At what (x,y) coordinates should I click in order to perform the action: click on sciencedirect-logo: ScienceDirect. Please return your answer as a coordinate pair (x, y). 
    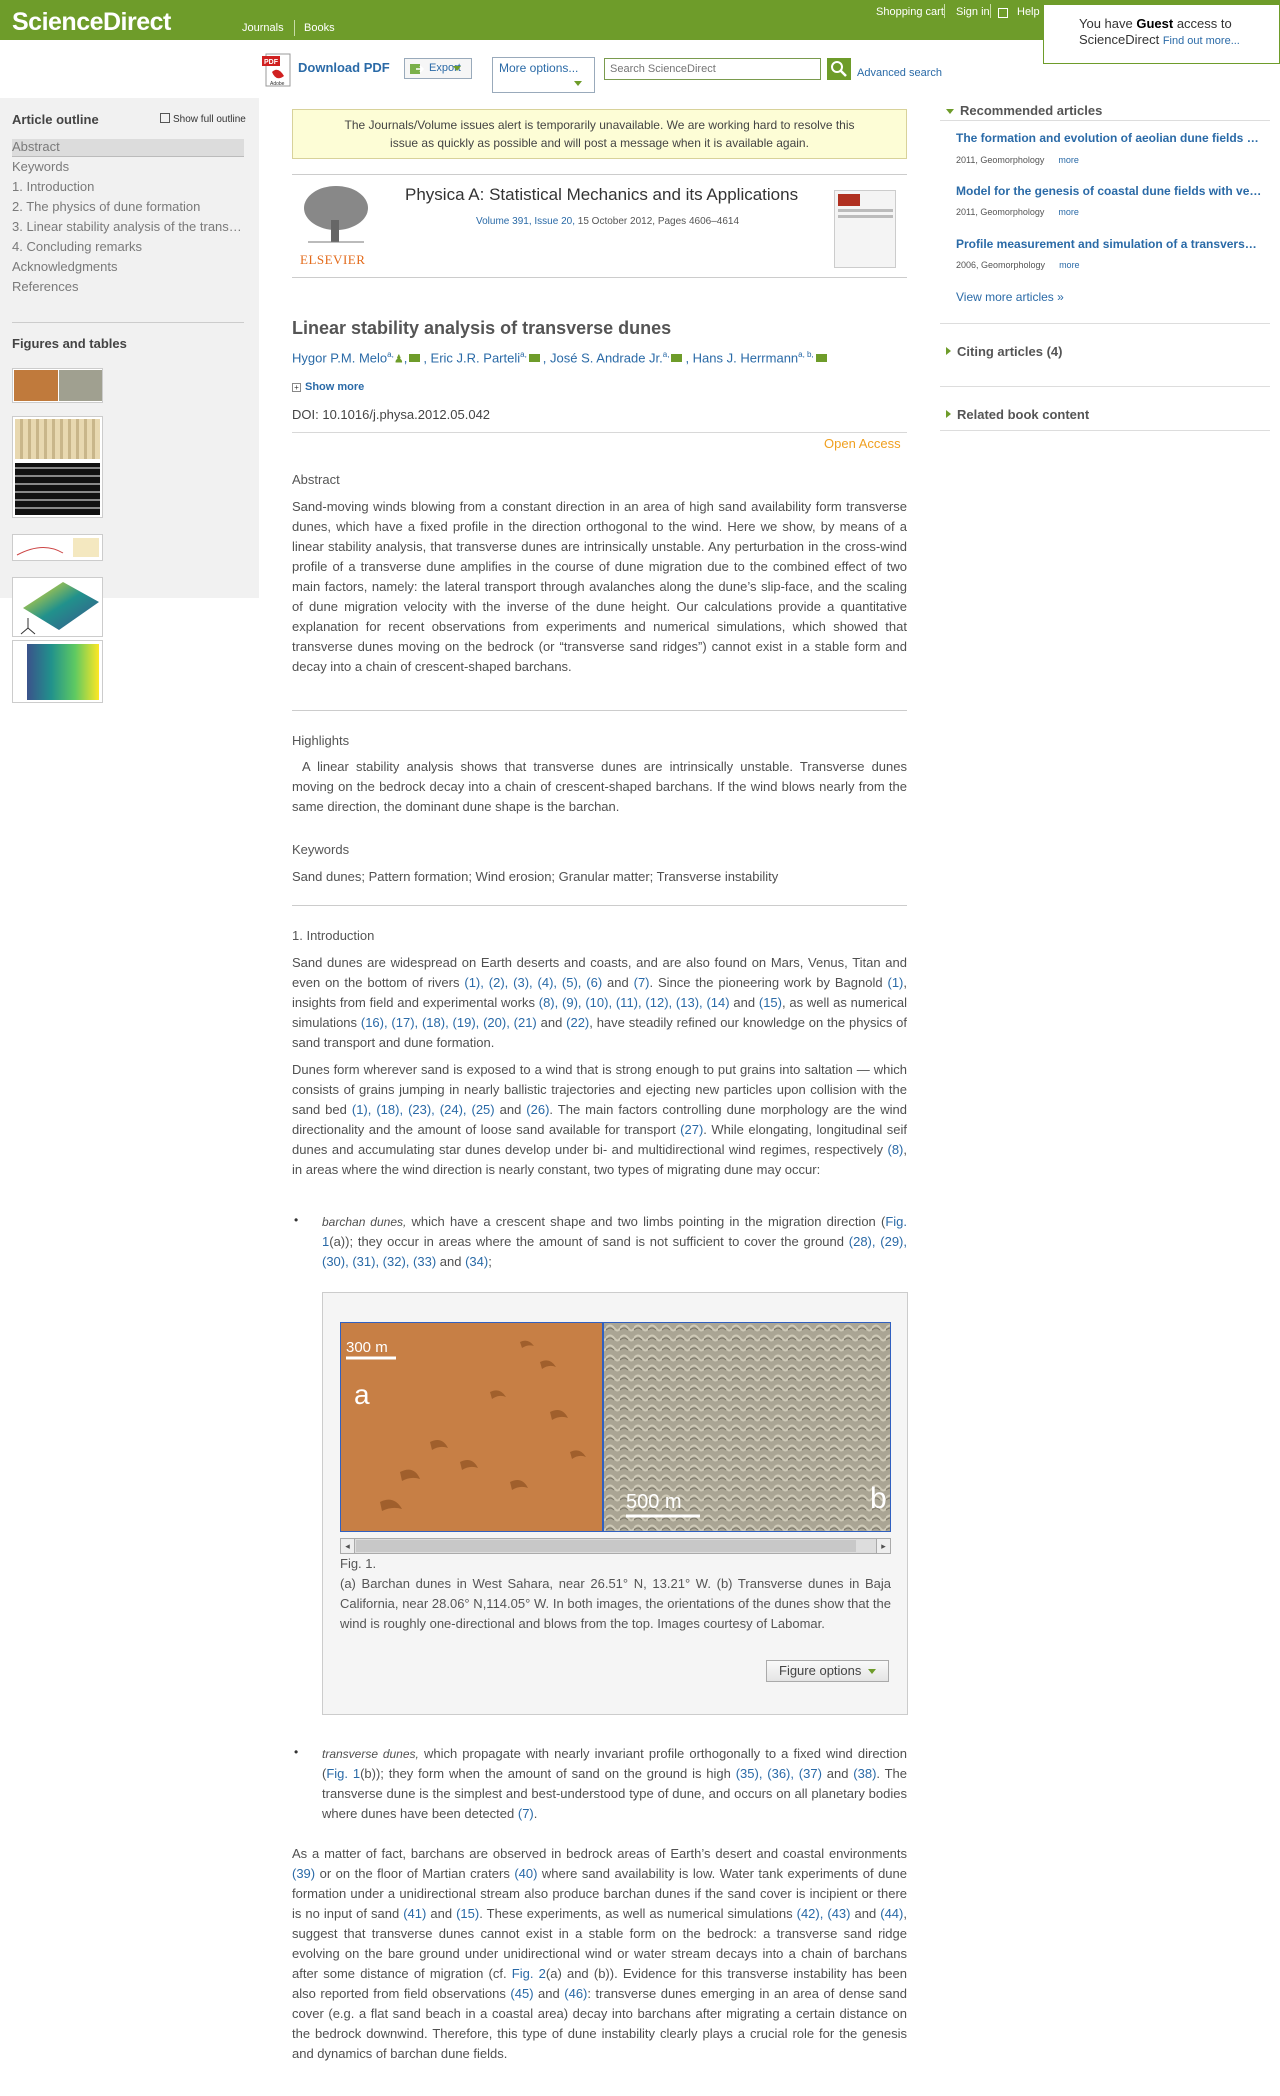
    Looking at the image, I should click on (91, 22).